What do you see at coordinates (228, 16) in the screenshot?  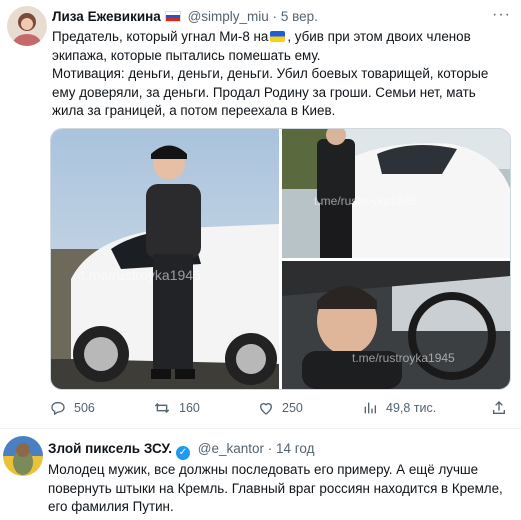 I see `author-handle: @simply_miu` at bounding box center [228, 16].